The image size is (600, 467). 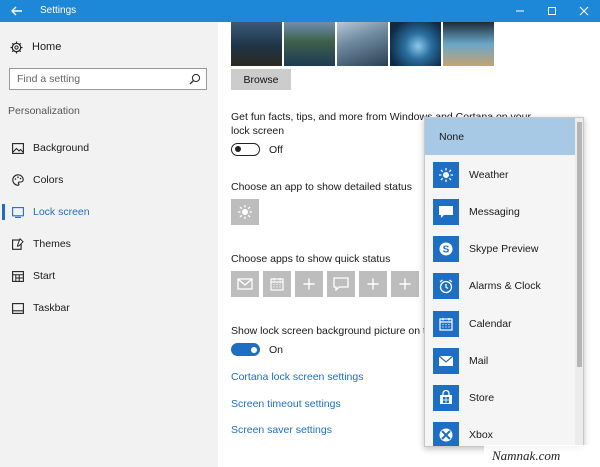 I want to click on search-box, so click(x=108, y=79).